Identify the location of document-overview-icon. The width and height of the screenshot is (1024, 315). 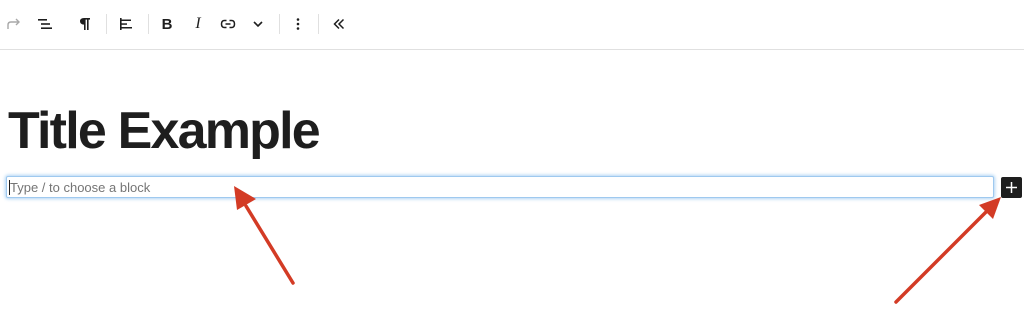
(45, 24).